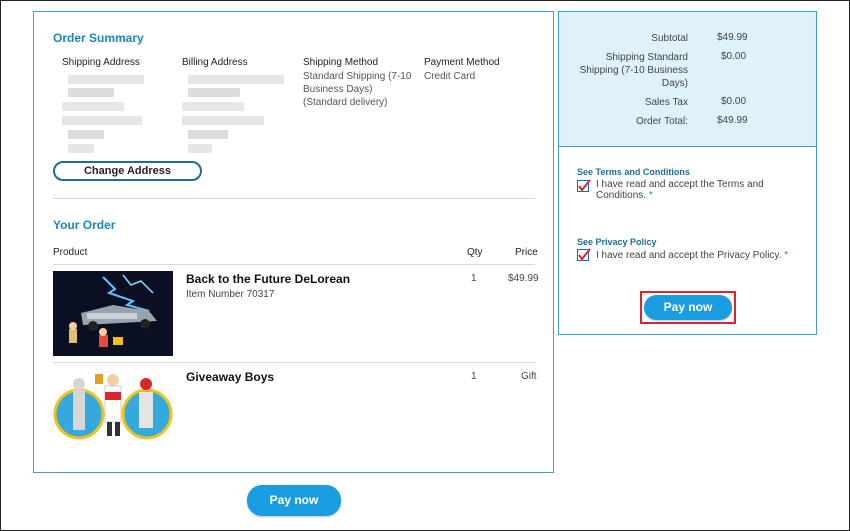  I want to click on billing-address-label: Billing Address, so click(215, 62).